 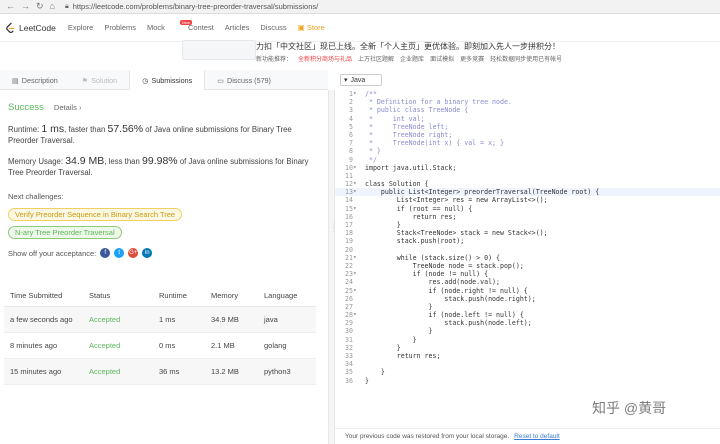 What do you see at coordinates (444, 315) in the screenshot?
I see `code-text: if (node.left != null) {` at bounding box center [444, 315].